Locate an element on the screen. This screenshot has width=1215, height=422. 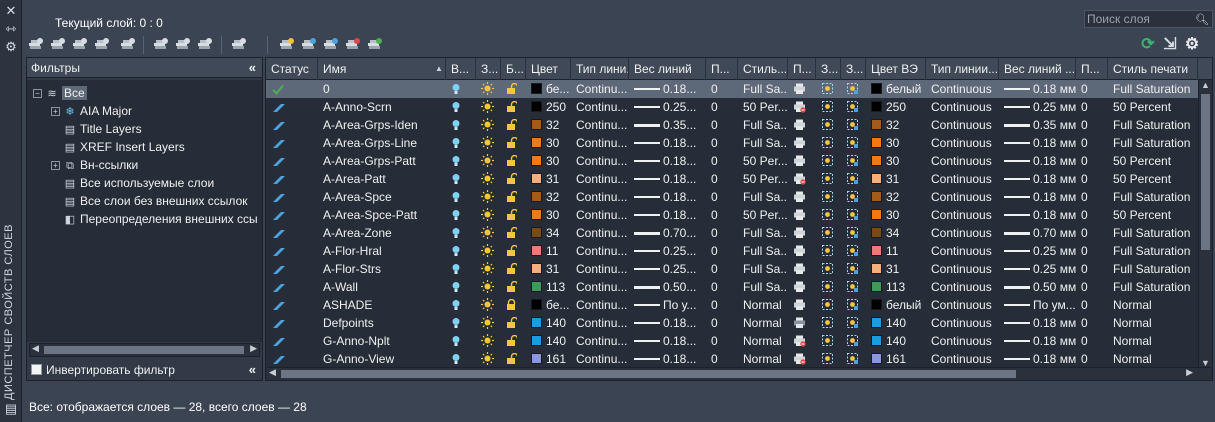
column-header: Статус is located at coordinates (292, 69).